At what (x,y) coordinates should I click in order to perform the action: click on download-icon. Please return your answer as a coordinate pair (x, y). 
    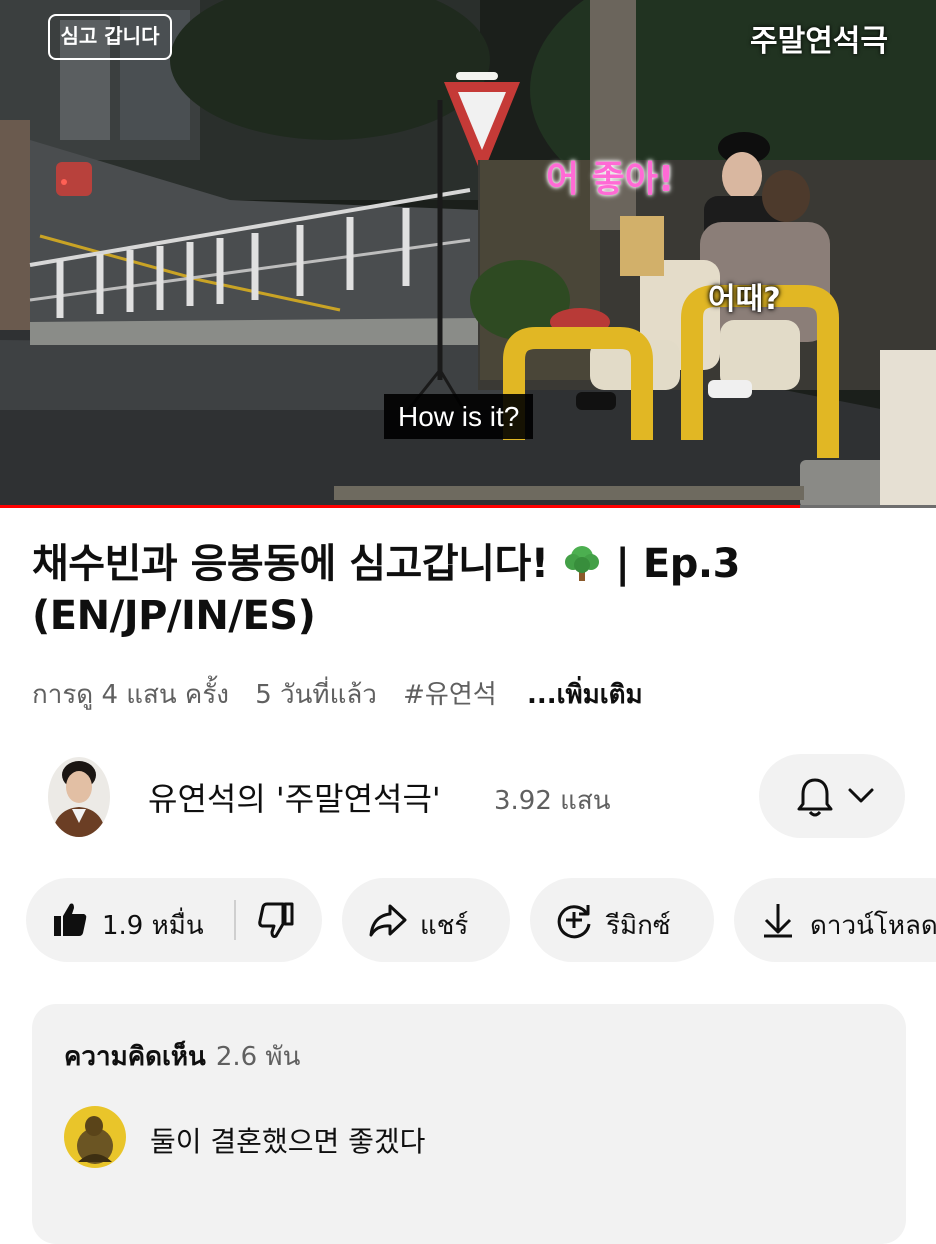
    Looking at the image, I should click on (778, 921).